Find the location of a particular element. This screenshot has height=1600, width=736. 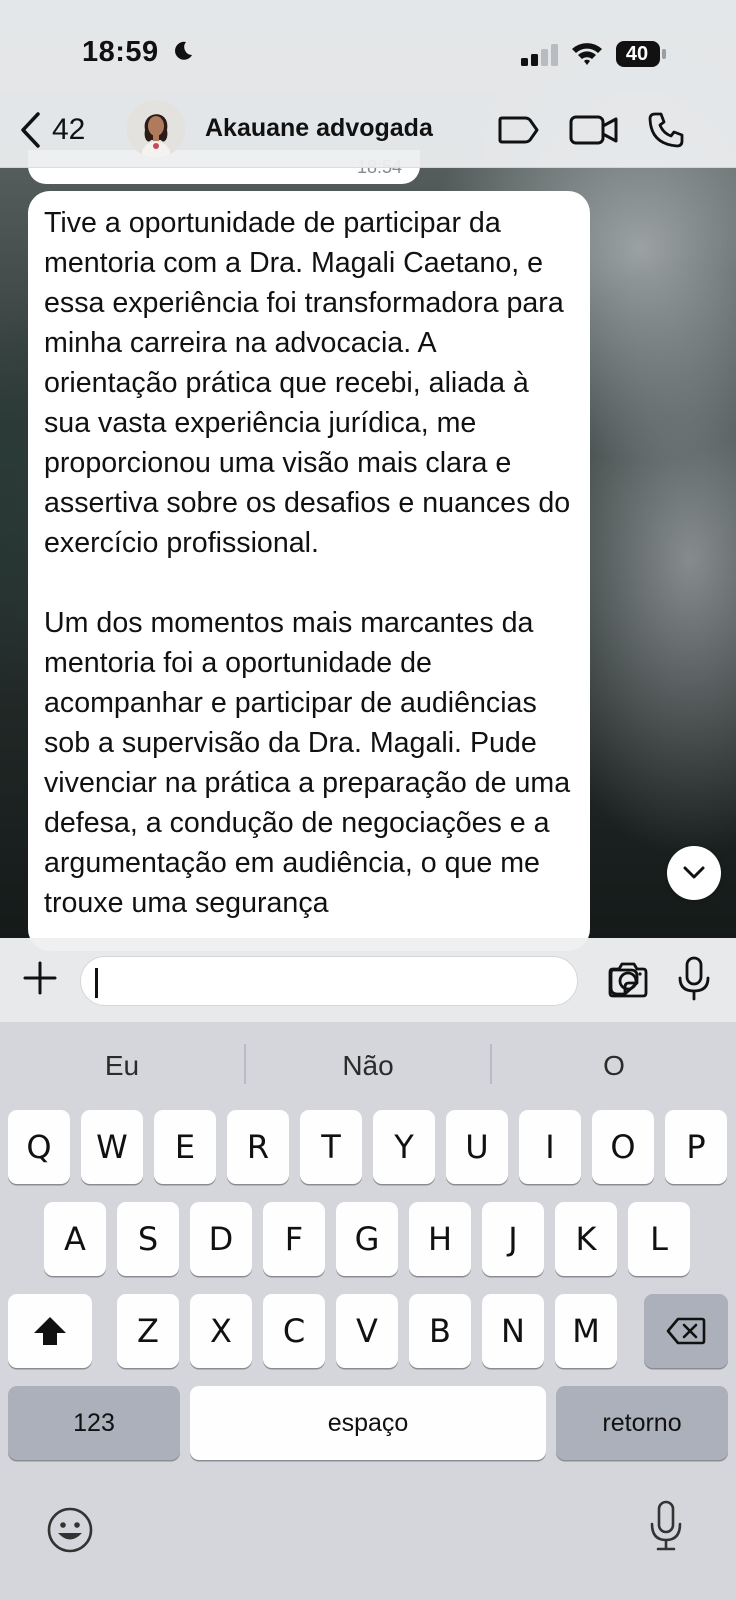

message-input is located at coordinates (359, 981).